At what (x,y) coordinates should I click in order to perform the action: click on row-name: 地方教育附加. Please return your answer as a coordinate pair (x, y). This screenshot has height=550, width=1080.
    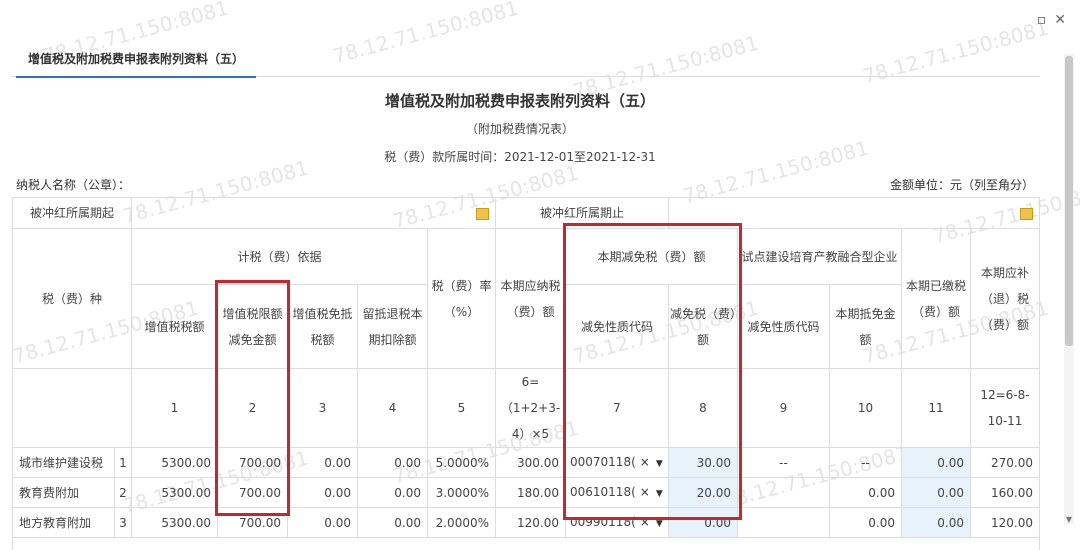
    Looking at the image, I should click on (63, 522).